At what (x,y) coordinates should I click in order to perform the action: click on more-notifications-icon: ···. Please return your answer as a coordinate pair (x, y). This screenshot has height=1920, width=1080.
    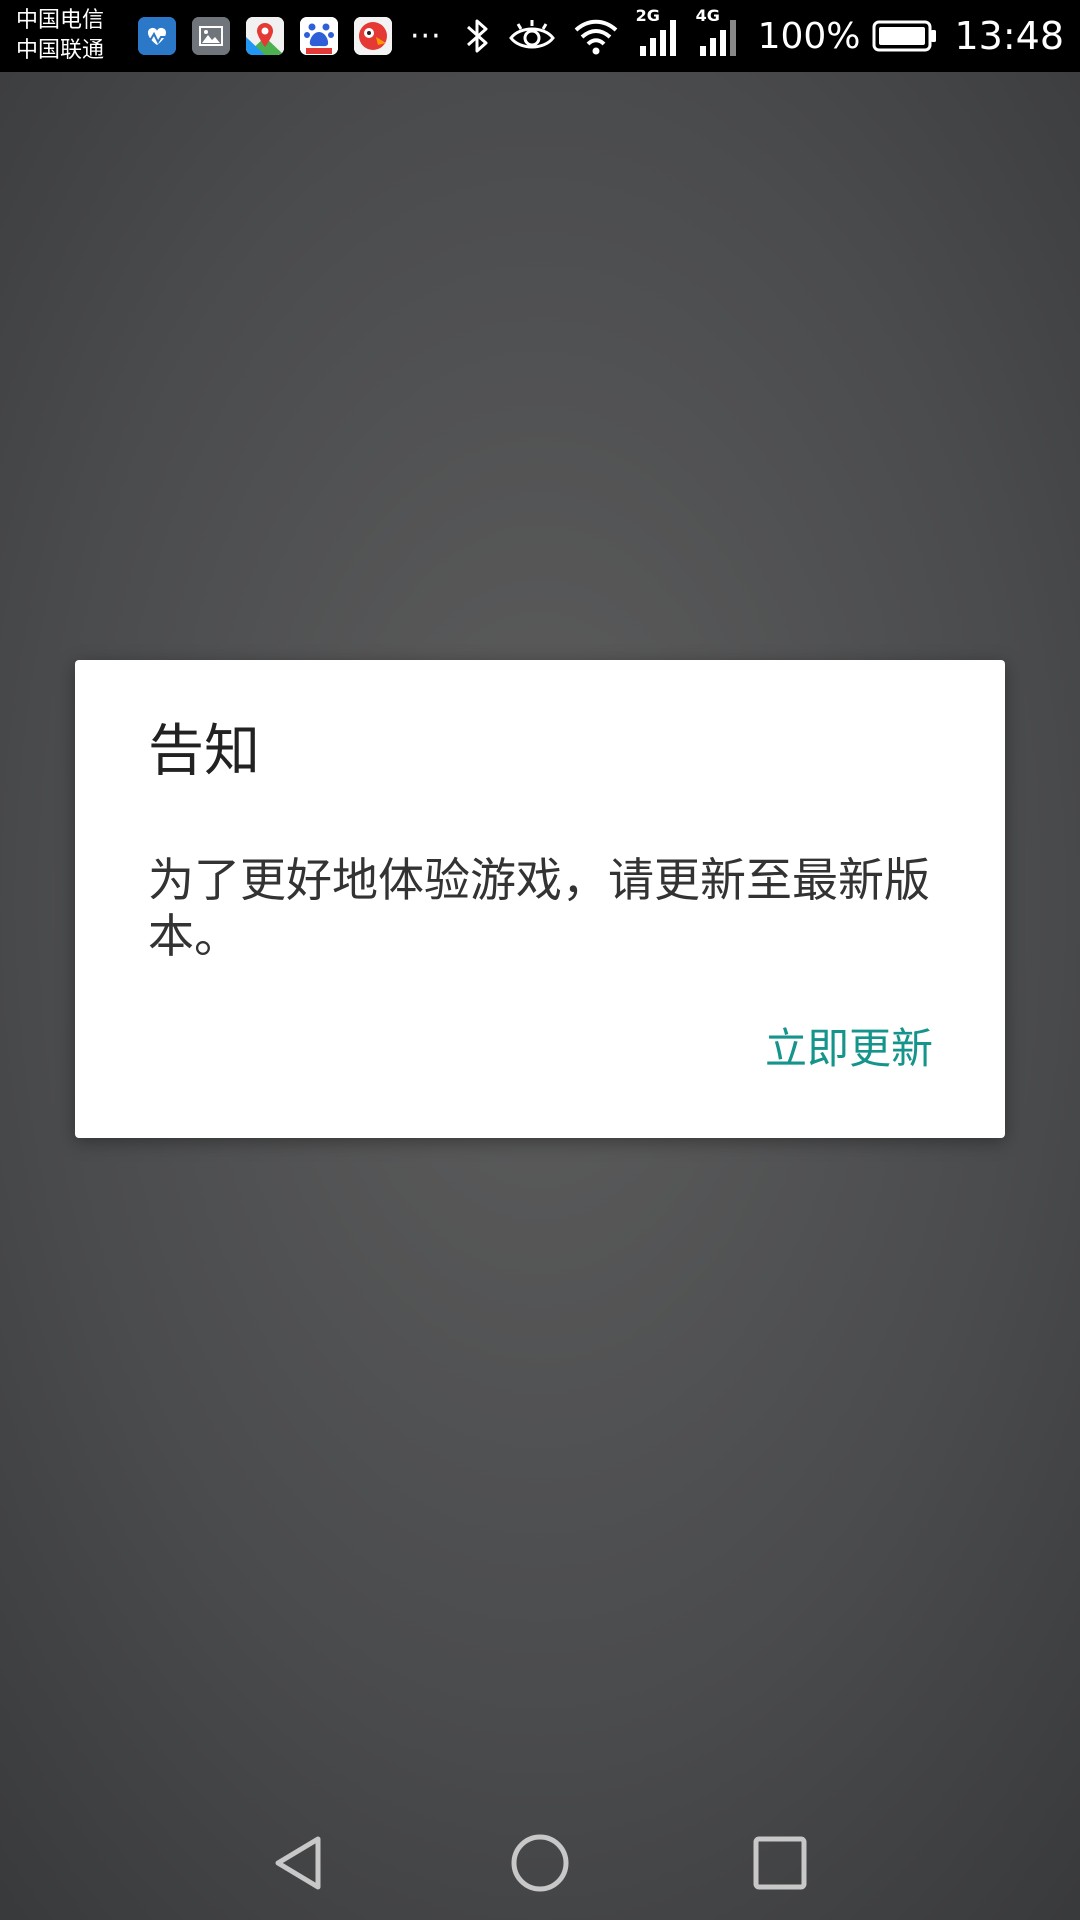
    Looking at the image, I should click on (426, 36).